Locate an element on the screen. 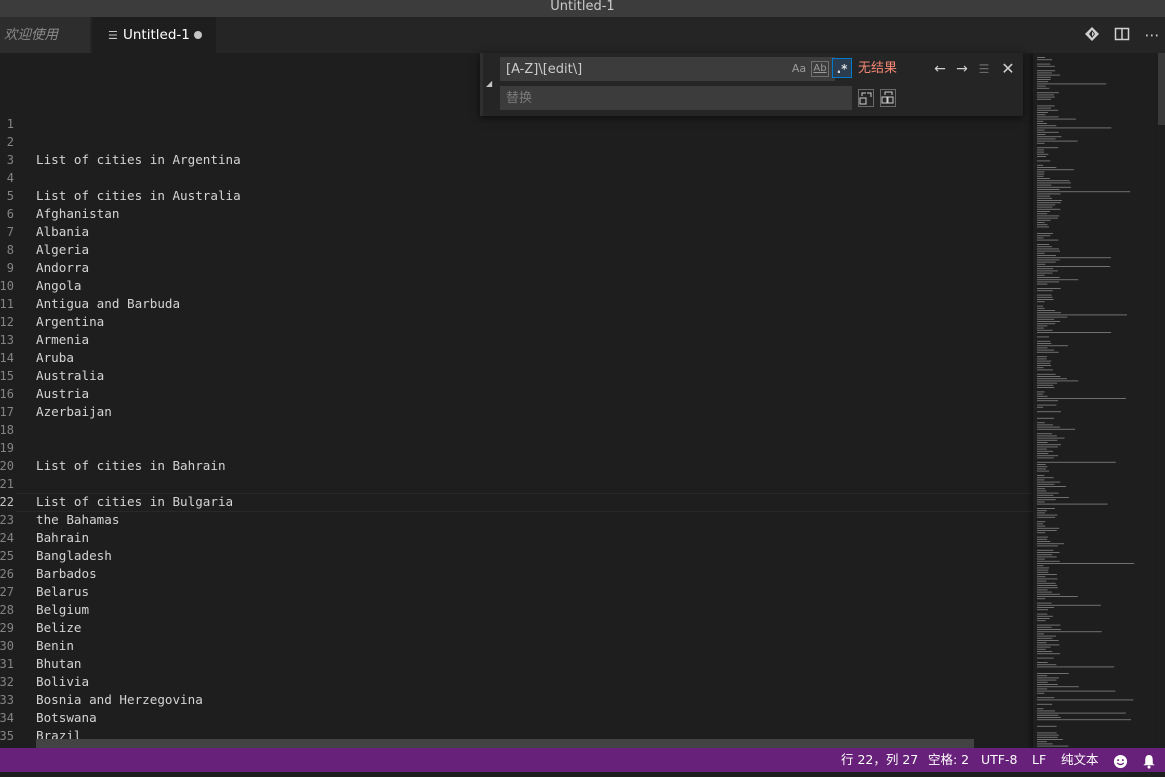 The image size is (1165, 777). vertical-scrollbar-thumb is located at coordinates (1161, 89).